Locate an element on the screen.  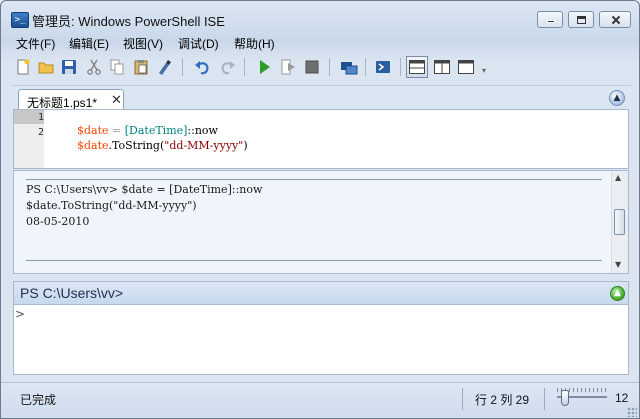
close-button is located at coordinates (615, 19).